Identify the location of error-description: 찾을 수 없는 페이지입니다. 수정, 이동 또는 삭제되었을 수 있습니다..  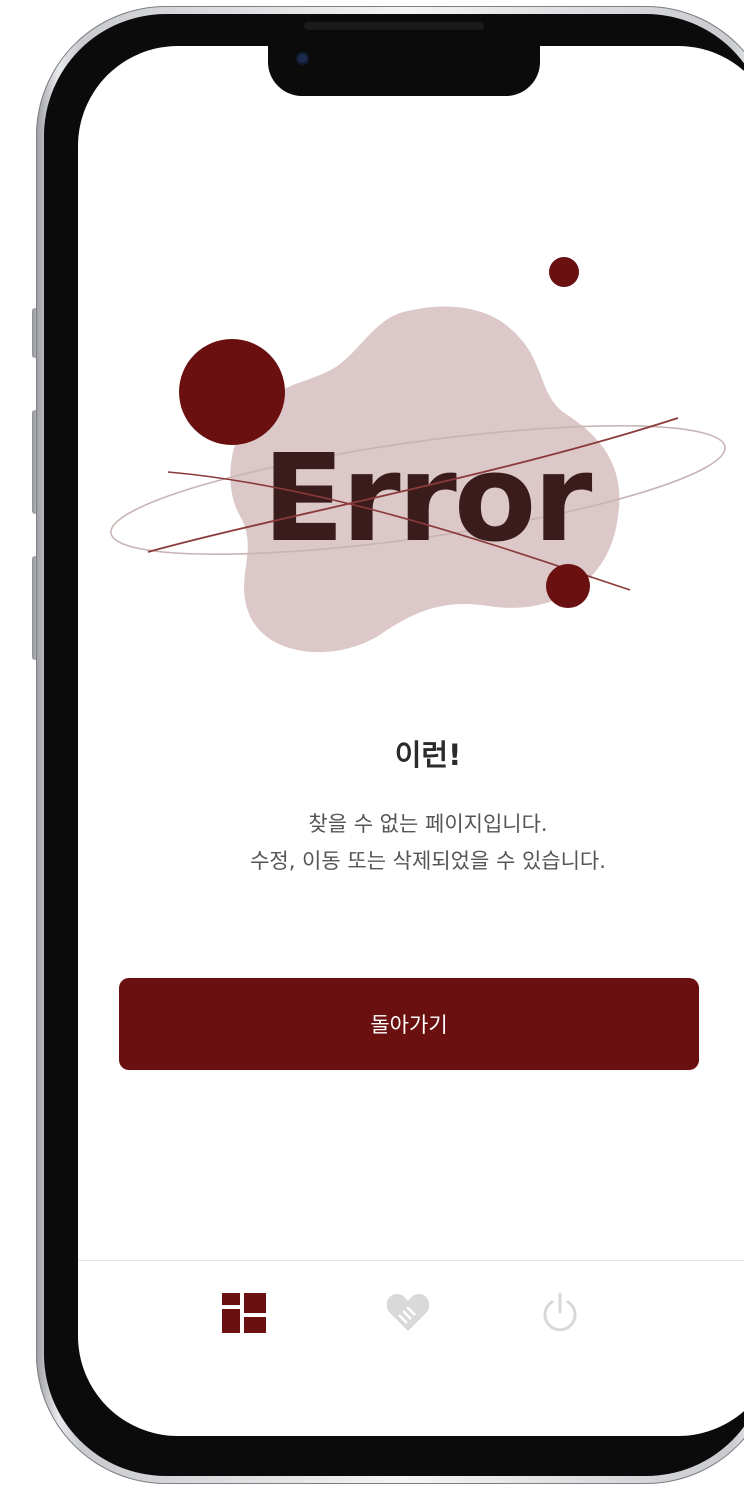
(411, 843).